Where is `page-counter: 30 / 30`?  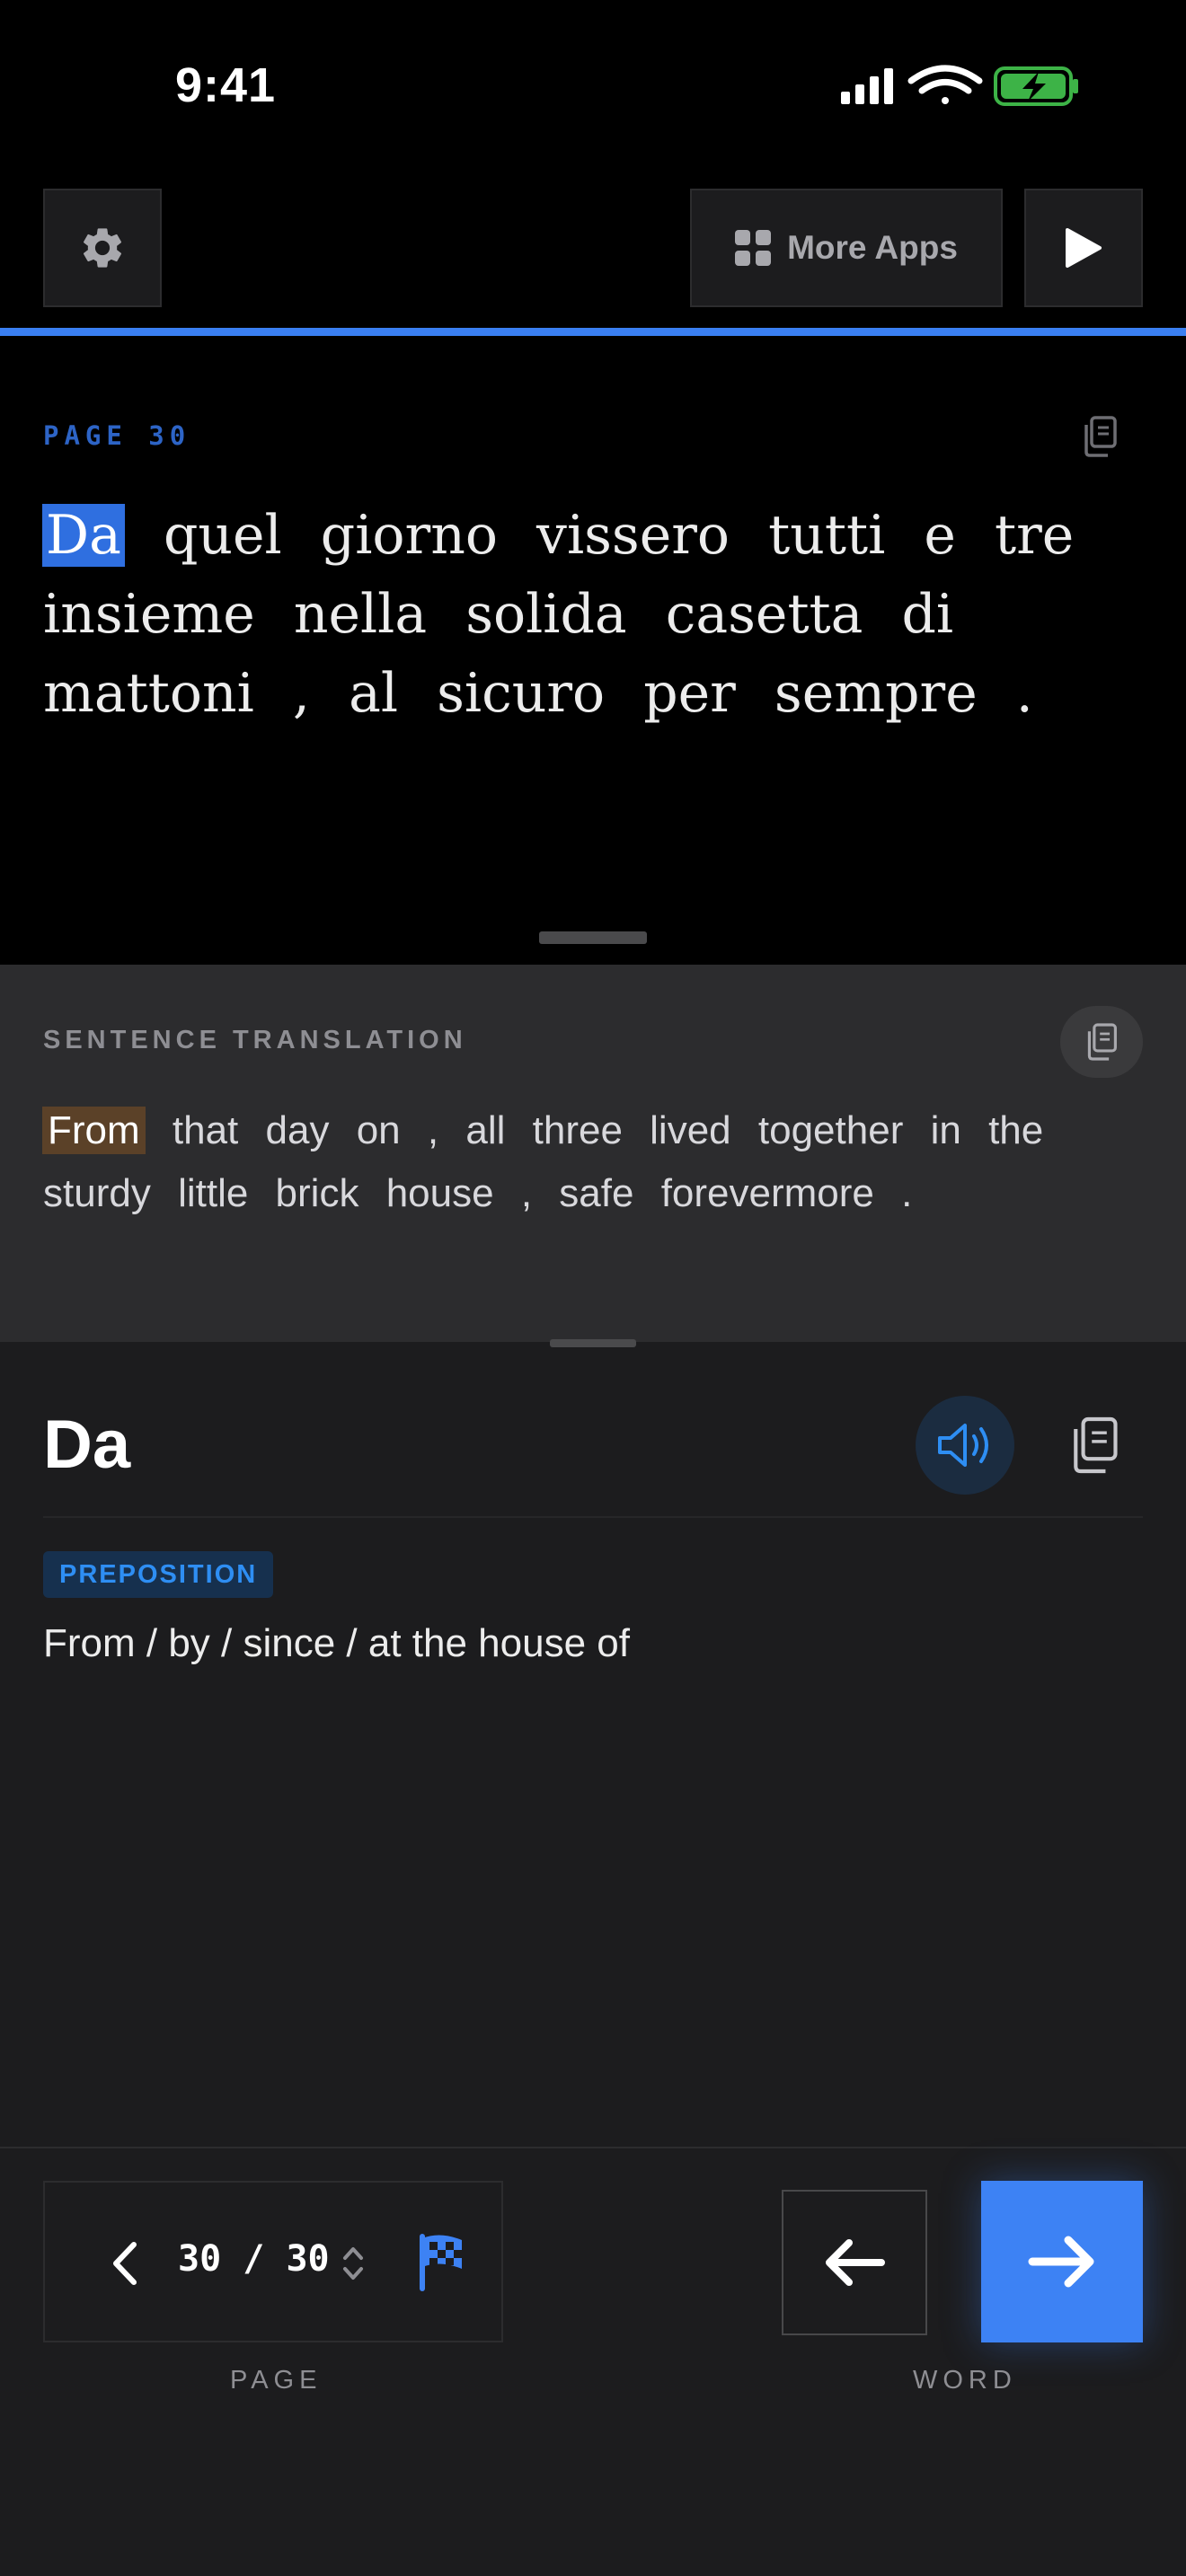
page-counter: 30 / 30 is located at coordinates (254, 2259).